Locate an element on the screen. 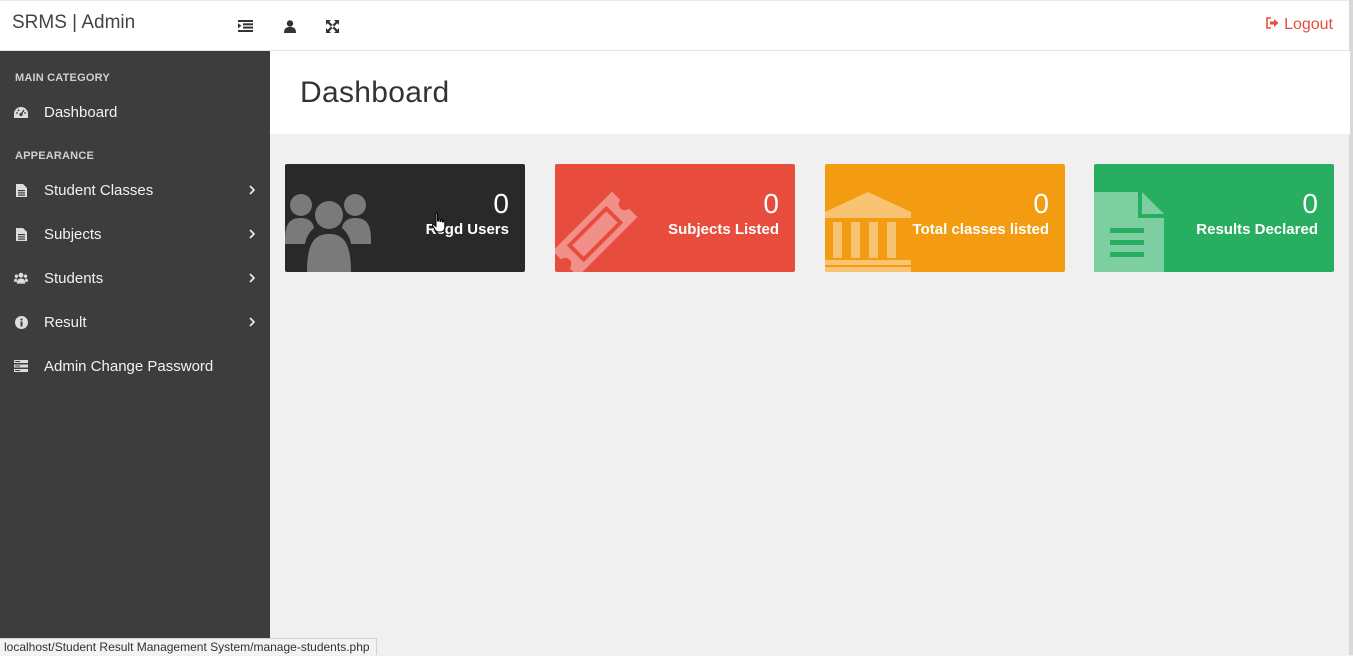  stat-card-results-declared: 0 Results Declared is located at coordinates (1214, 218).